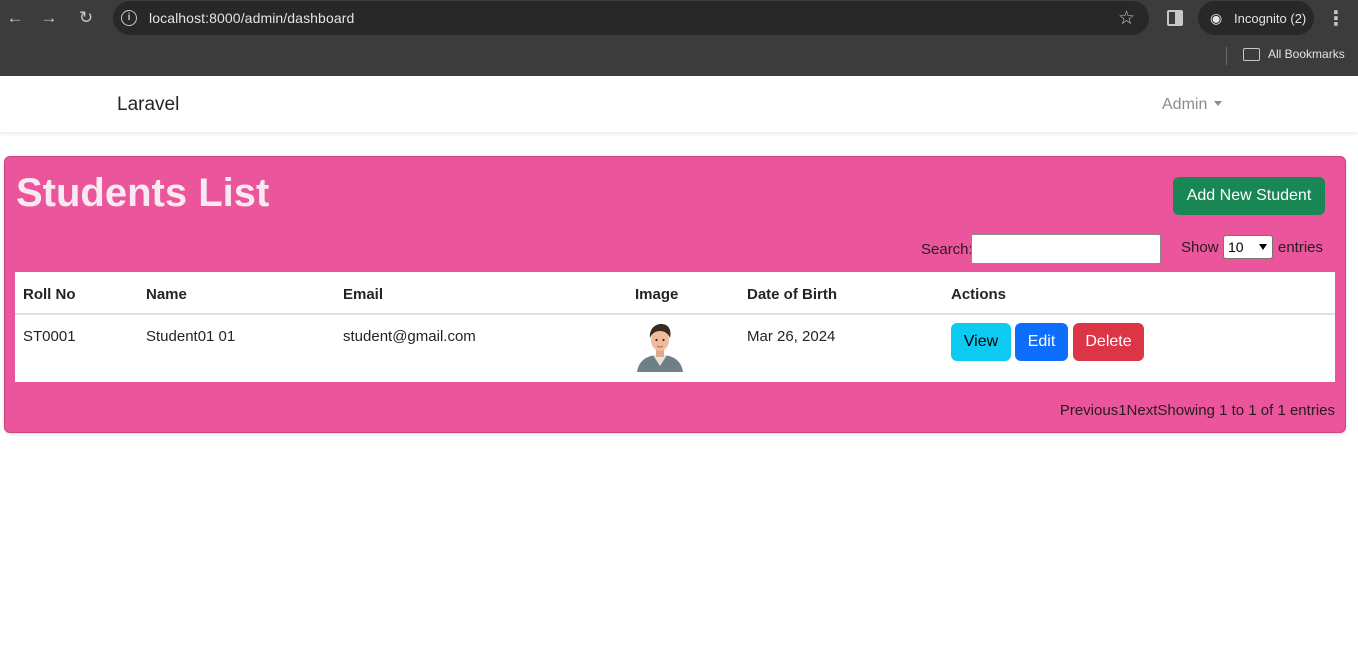 This screenshot has height=666, width=1358. I want to click on student-avatar-icon, so click(660, 348).